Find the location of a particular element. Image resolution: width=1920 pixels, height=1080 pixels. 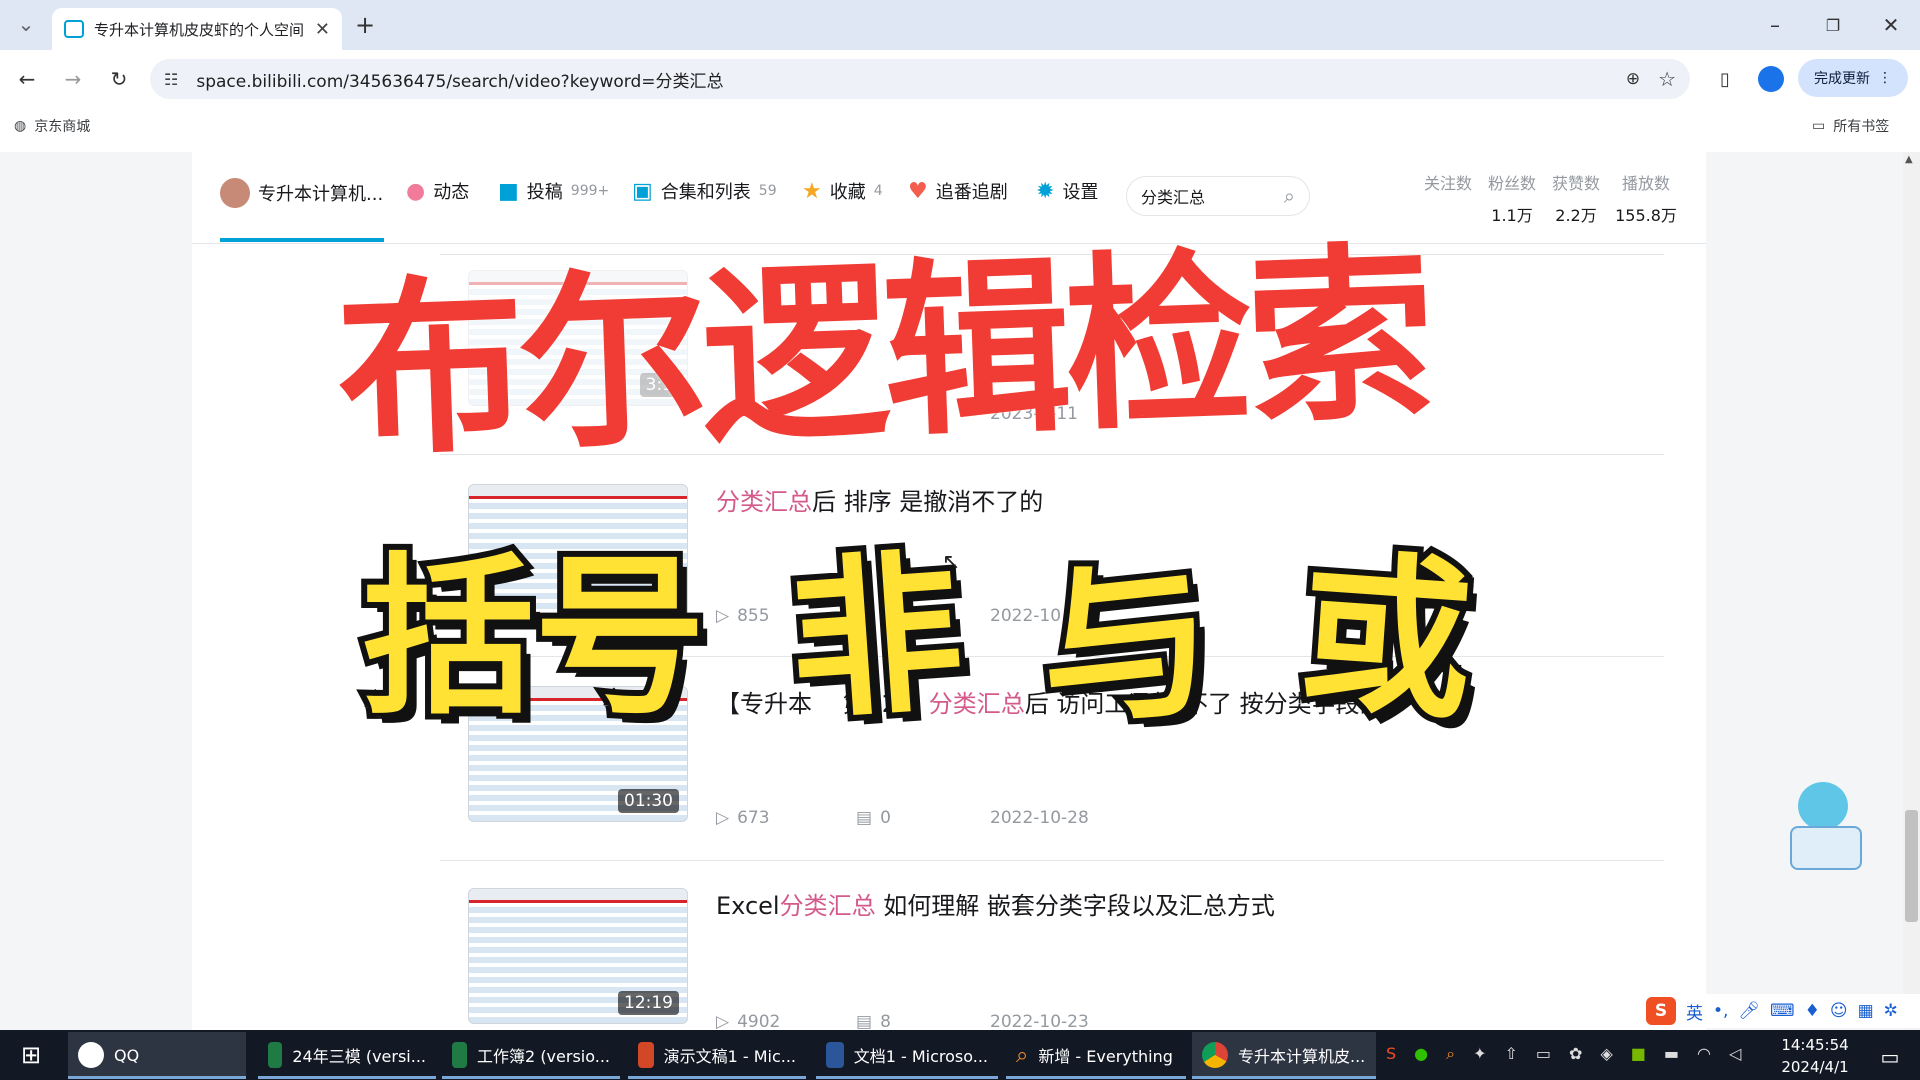

video-date: 2022-10-23 is located at coordinates (1039, 1022).